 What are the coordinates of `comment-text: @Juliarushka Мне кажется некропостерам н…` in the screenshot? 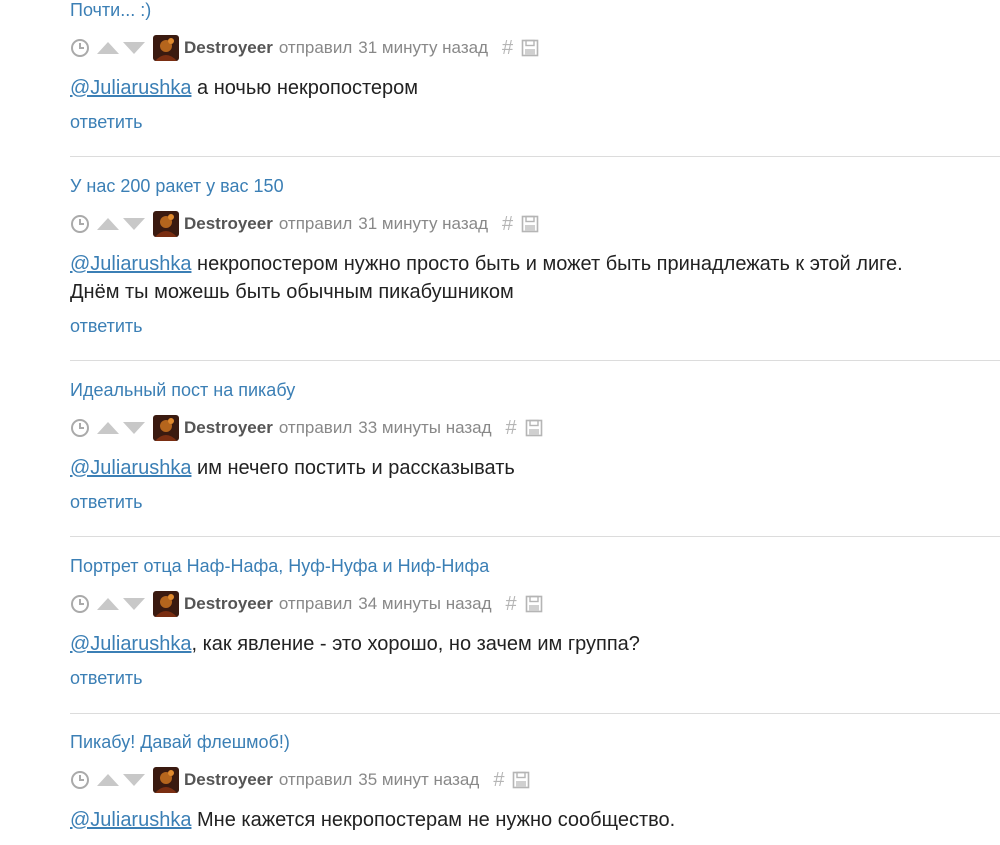 It's located at (505, 820).